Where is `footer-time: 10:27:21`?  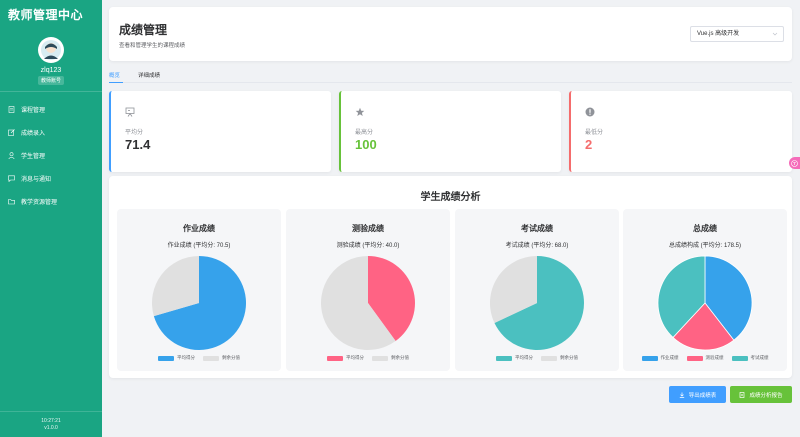 footer-time: 10:27:21 is located at coordinates (51, 420).